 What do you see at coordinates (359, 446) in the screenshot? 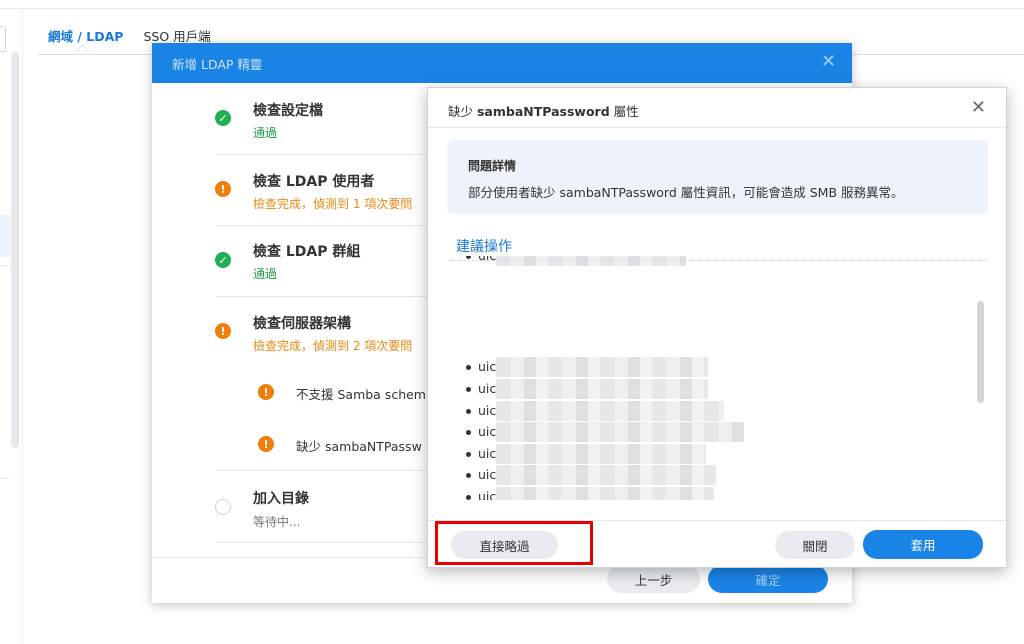
I see `substep-label: 缺少 sambaNTPassw` at bounding box center [359, 446].